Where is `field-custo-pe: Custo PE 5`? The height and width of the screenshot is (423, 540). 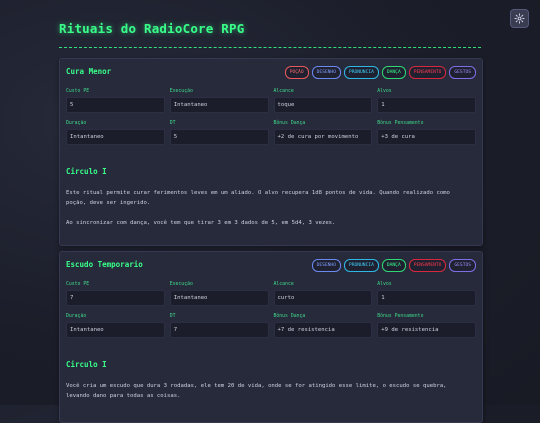
field-custo-pe: Custo PE 5 is located at coordinates (115, 101).